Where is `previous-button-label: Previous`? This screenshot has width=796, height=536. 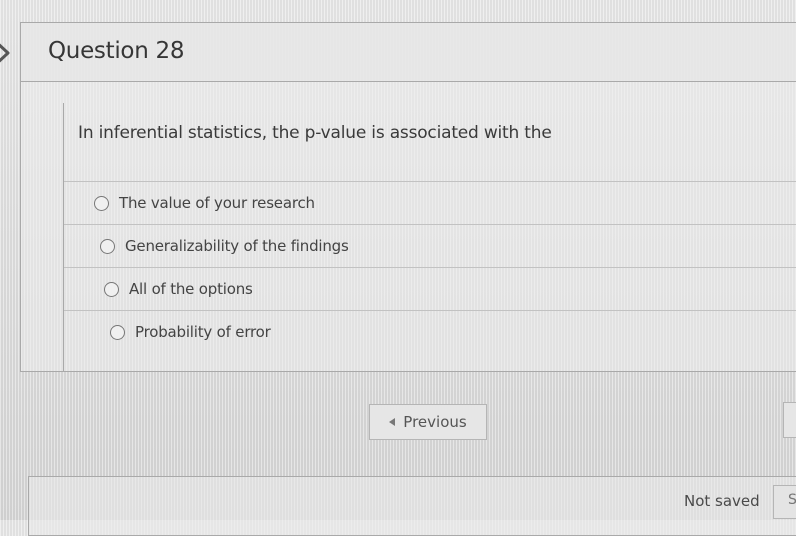 previous-button-label: Previous is located at coordinates (435, 422).